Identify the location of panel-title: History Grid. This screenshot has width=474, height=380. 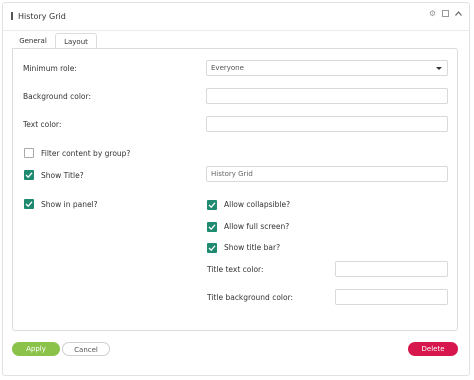
(42, 16).